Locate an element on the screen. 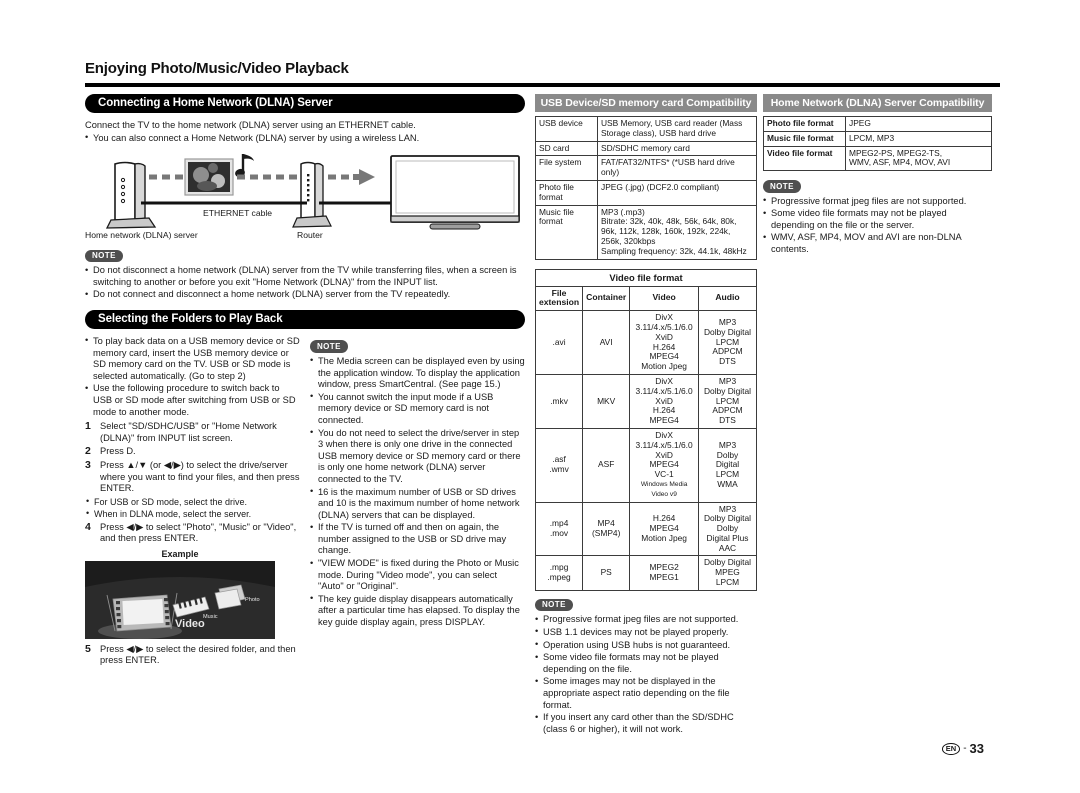 This screenshot has width=1080, height=793. cell-value: LPCM, MP3 is located at coordinates (918, 138).